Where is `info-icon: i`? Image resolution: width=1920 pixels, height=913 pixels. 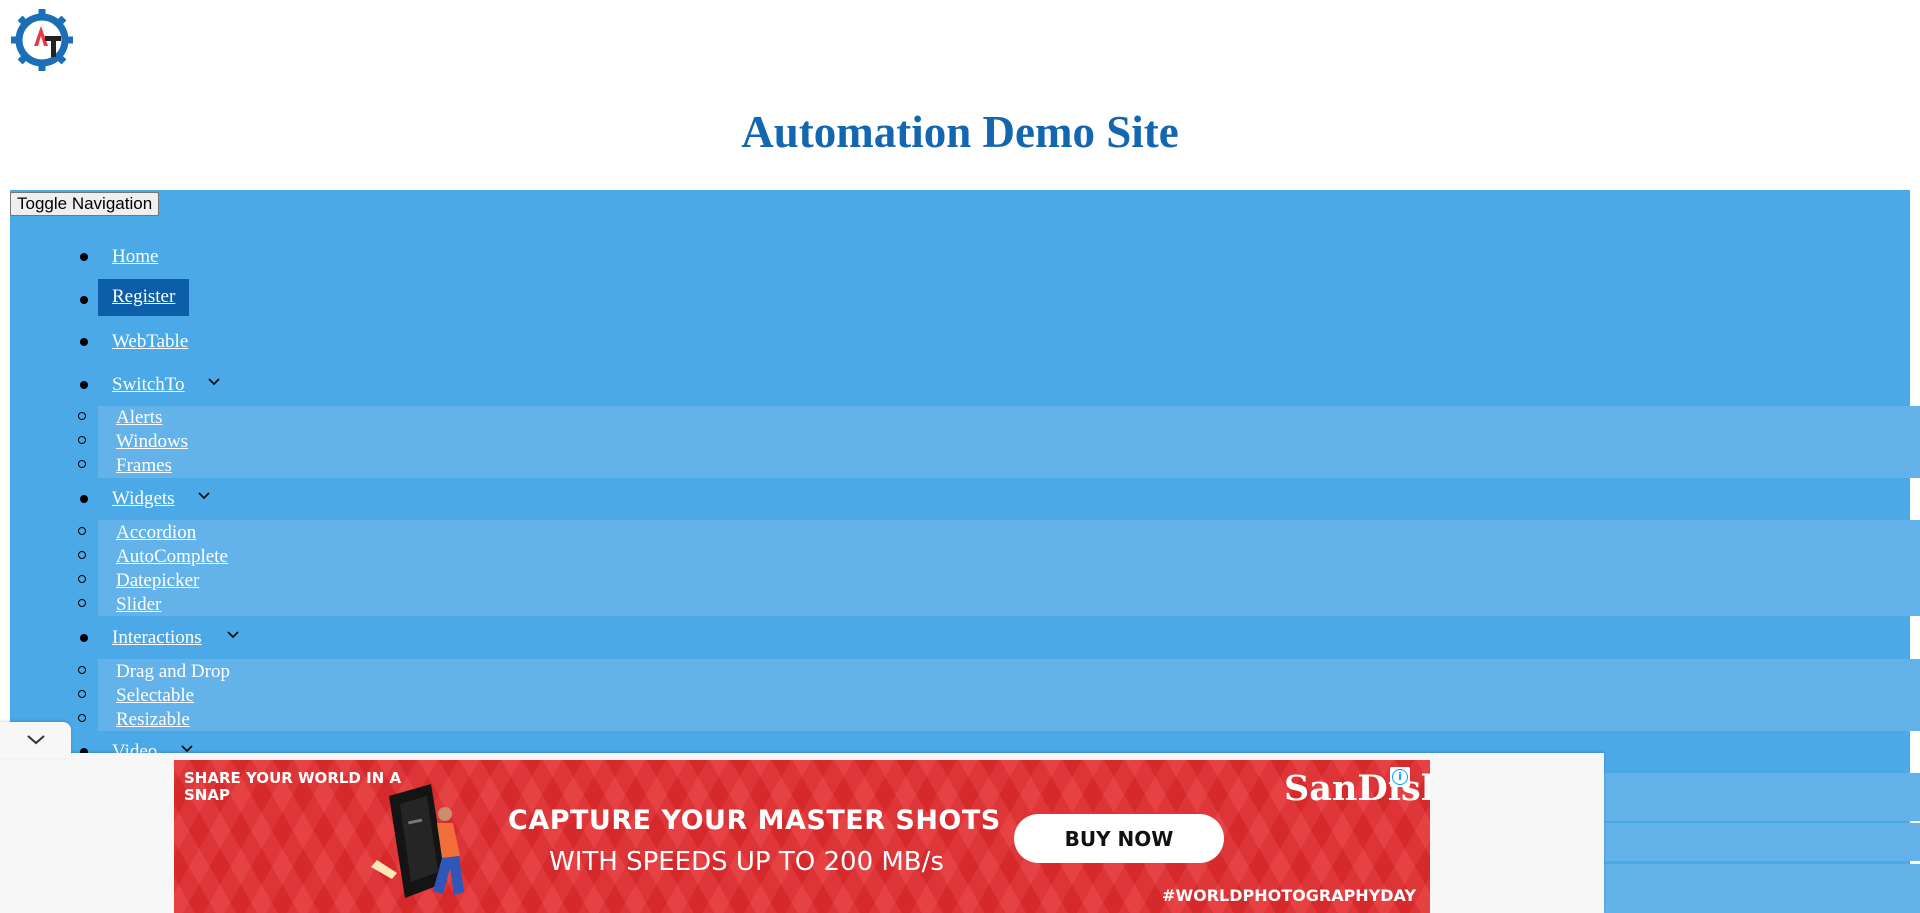 info-icon: i is located at coordinates (1400, 777).